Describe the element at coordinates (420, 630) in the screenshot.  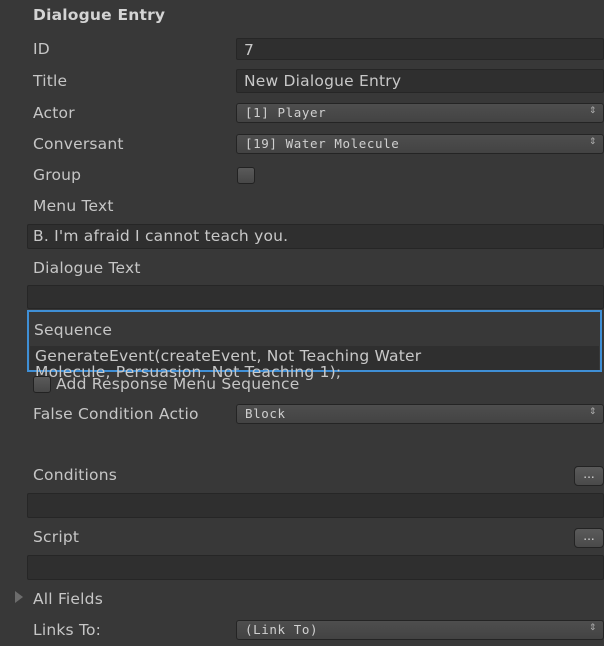
I see `links-to-dropdown: (Link To) ⇕` at that location.